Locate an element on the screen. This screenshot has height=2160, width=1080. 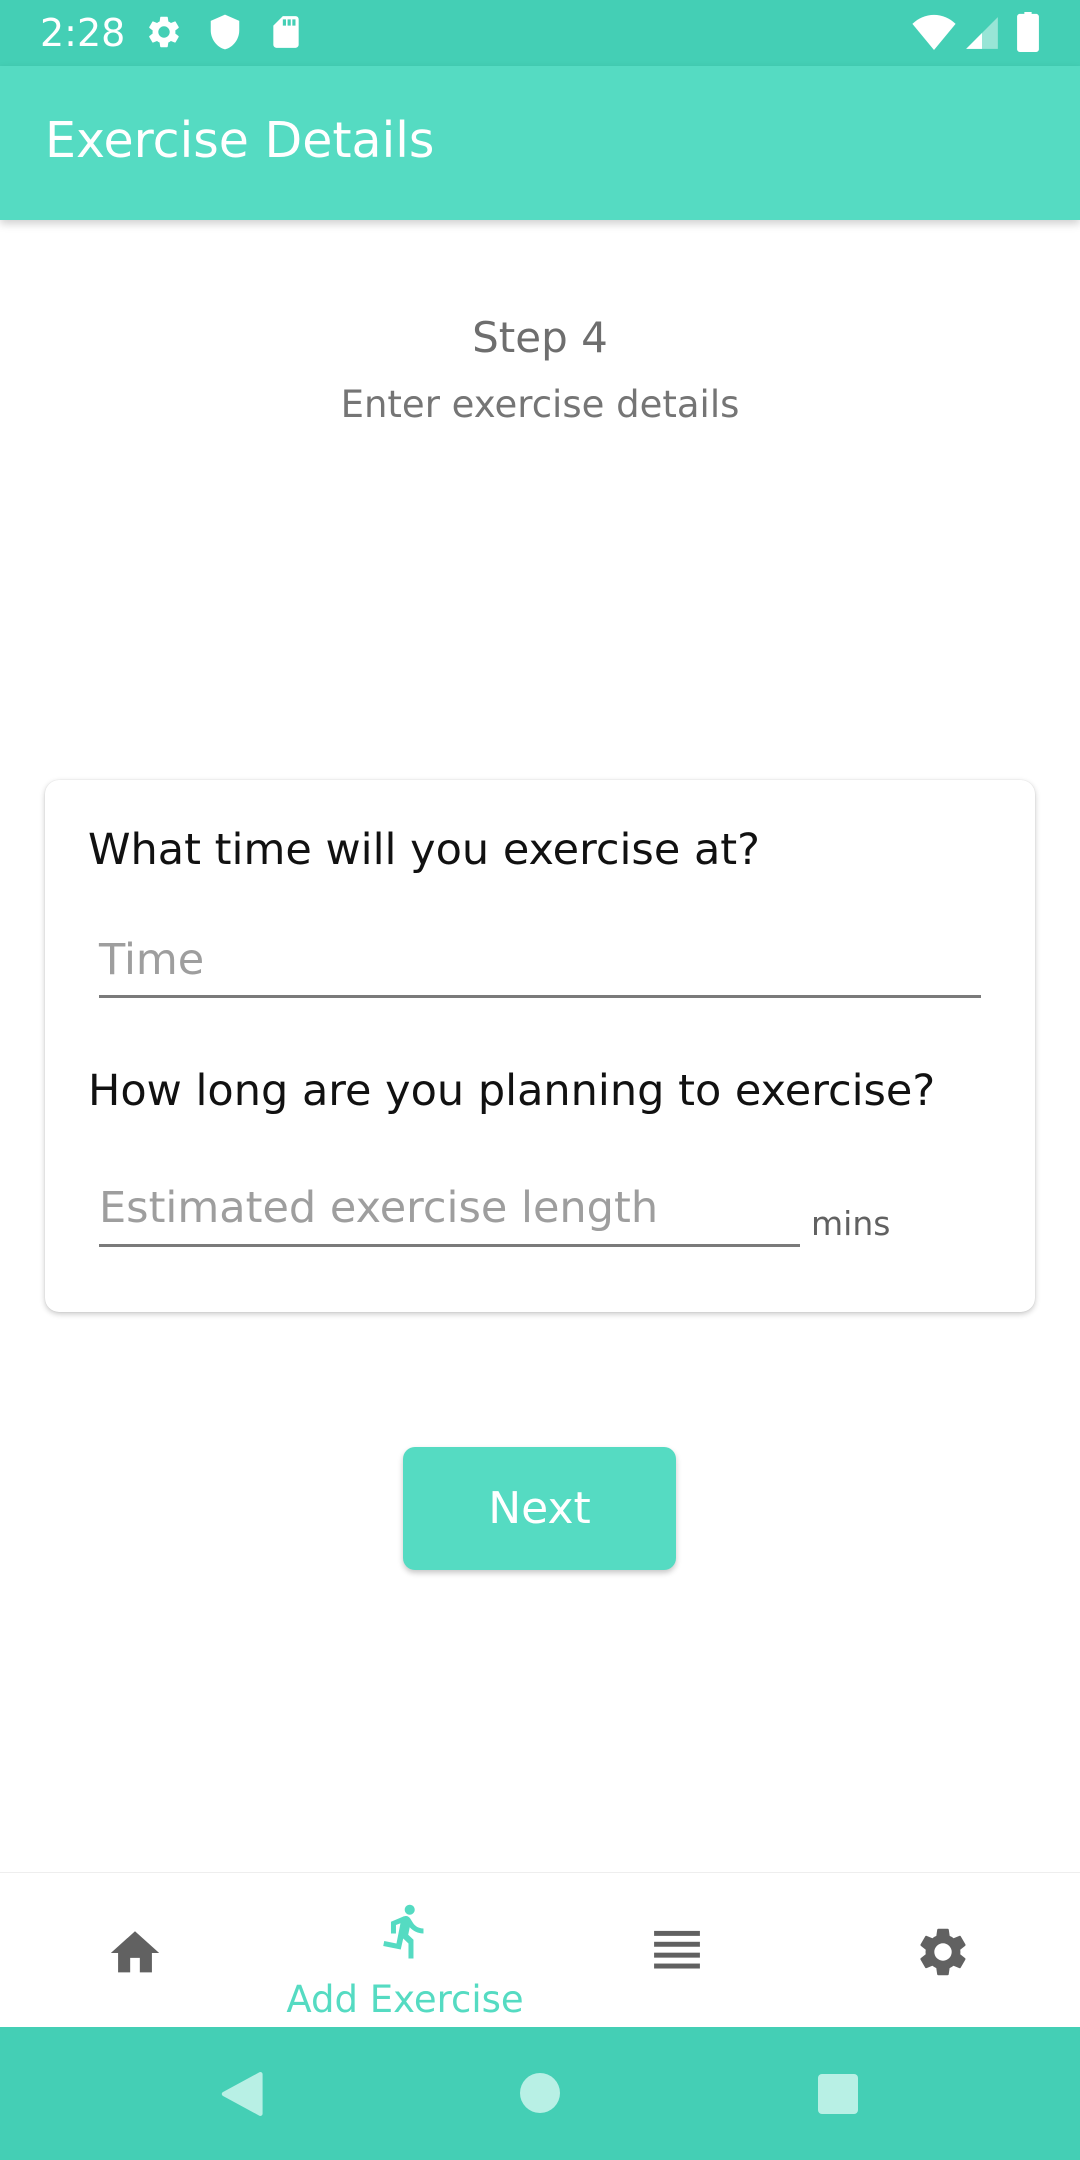
signal-icon is located at coordinates (982, 33).